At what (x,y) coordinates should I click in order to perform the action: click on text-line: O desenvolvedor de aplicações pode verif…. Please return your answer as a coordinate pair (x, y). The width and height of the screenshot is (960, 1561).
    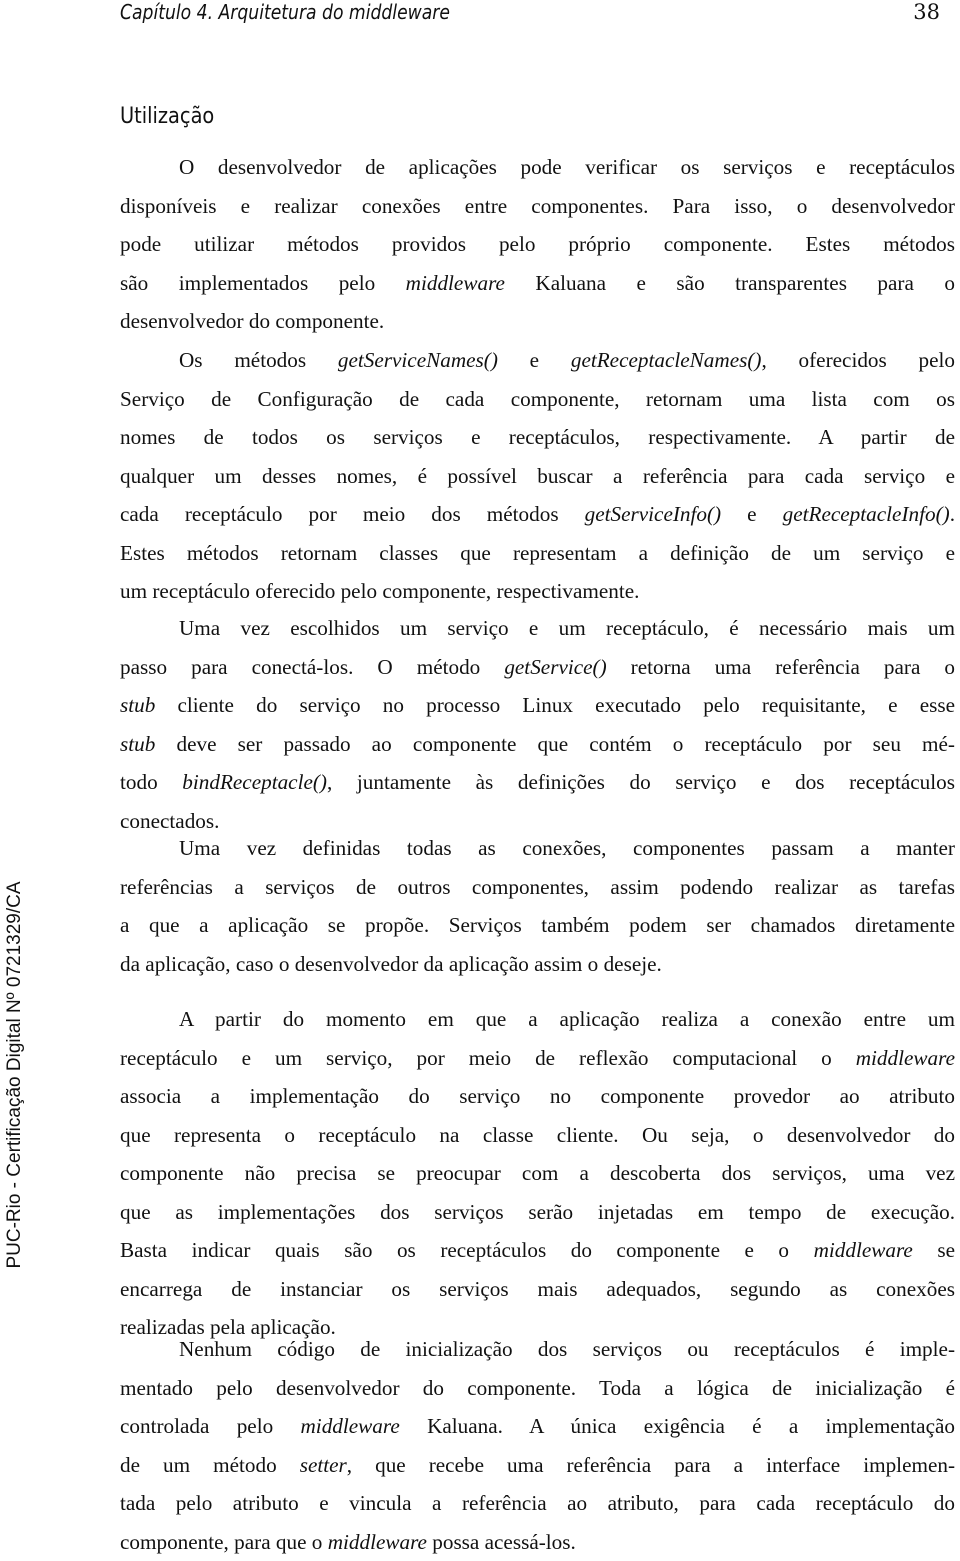
    Looking at the image, I should click on (537, 167).